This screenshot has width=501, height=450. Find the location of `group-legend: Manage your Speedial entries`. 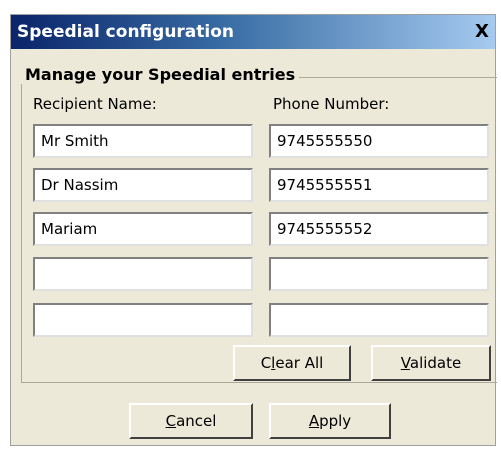

group-legend: Manage your Speedial entries is located at coordinates (160, 74).